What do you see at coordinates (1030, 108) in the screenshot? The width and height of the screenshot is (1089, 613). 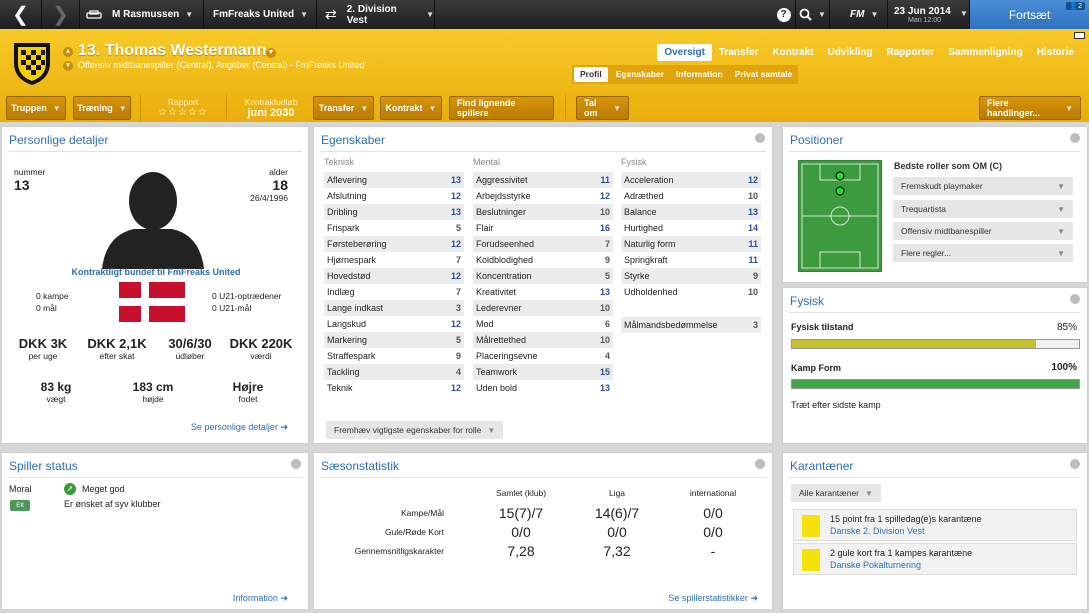 I see `more-actions-button: Flere handlinger... ▼` at bounding box center [1030, 108].